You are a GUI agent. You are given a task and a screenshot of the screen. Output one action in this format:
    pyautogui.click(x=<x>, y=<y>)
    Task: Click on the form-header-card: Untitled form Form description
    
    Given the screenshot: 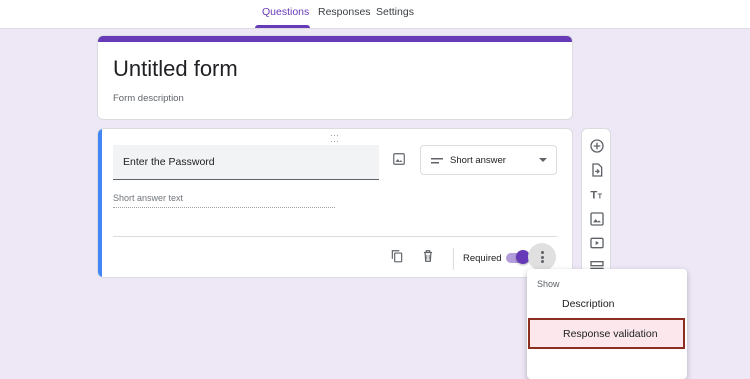 What is the action you would take?
    pyautogui.click(x=335, y=77)
    